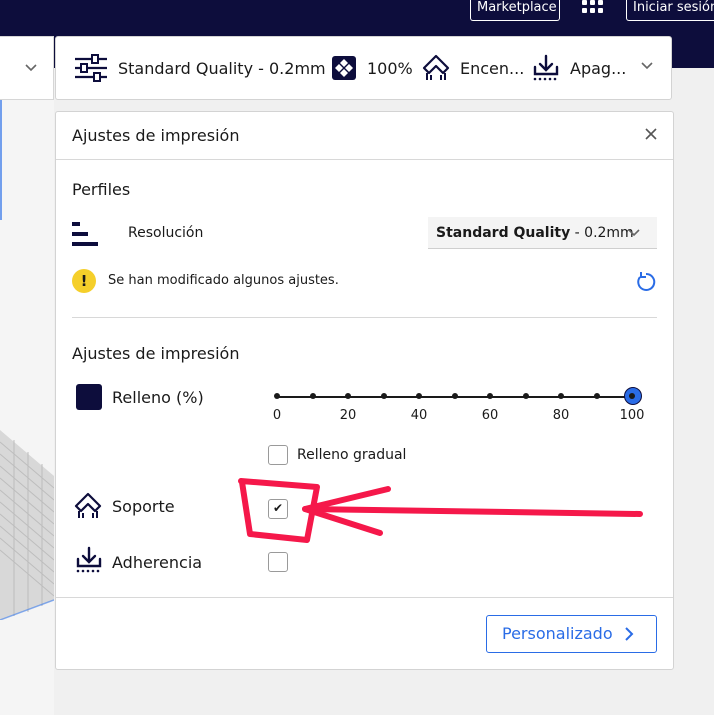 The height and width of the screenshot is (715, 714). Describe the element at coordinates (89, 397) in the screenshot. I see `infill-icon` at that location.